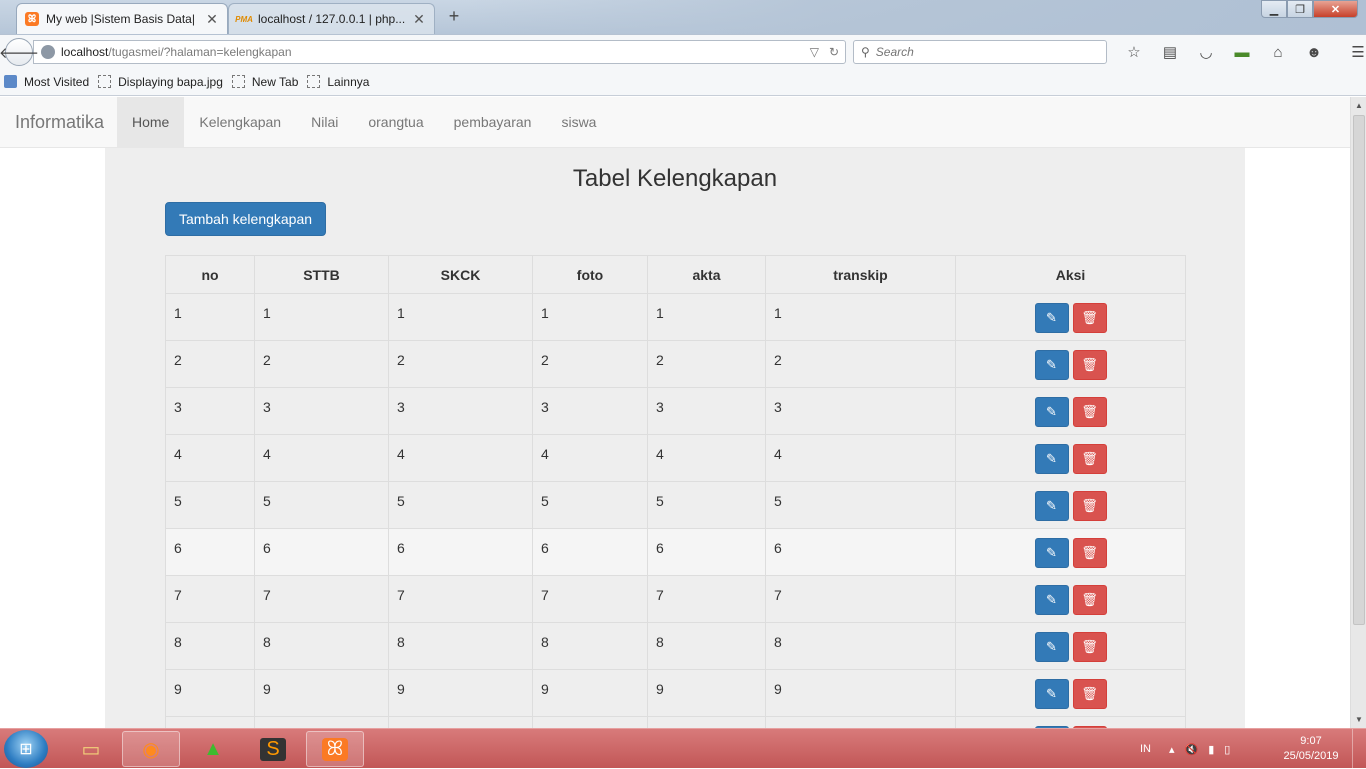  Describe the element at coordinates (213, 749) in the screenshot. I see `taskbar-utorrent: ▲` at that location.